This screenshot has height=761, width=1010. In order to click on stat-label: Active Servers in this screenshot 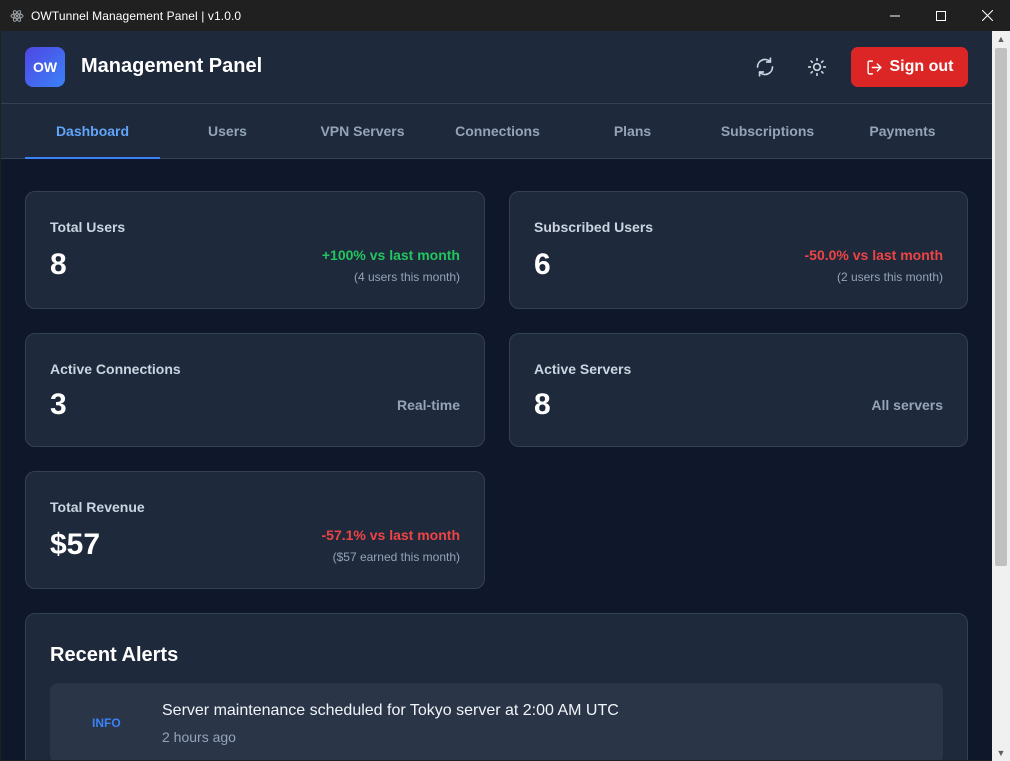, I will do `click(583, 369)`.